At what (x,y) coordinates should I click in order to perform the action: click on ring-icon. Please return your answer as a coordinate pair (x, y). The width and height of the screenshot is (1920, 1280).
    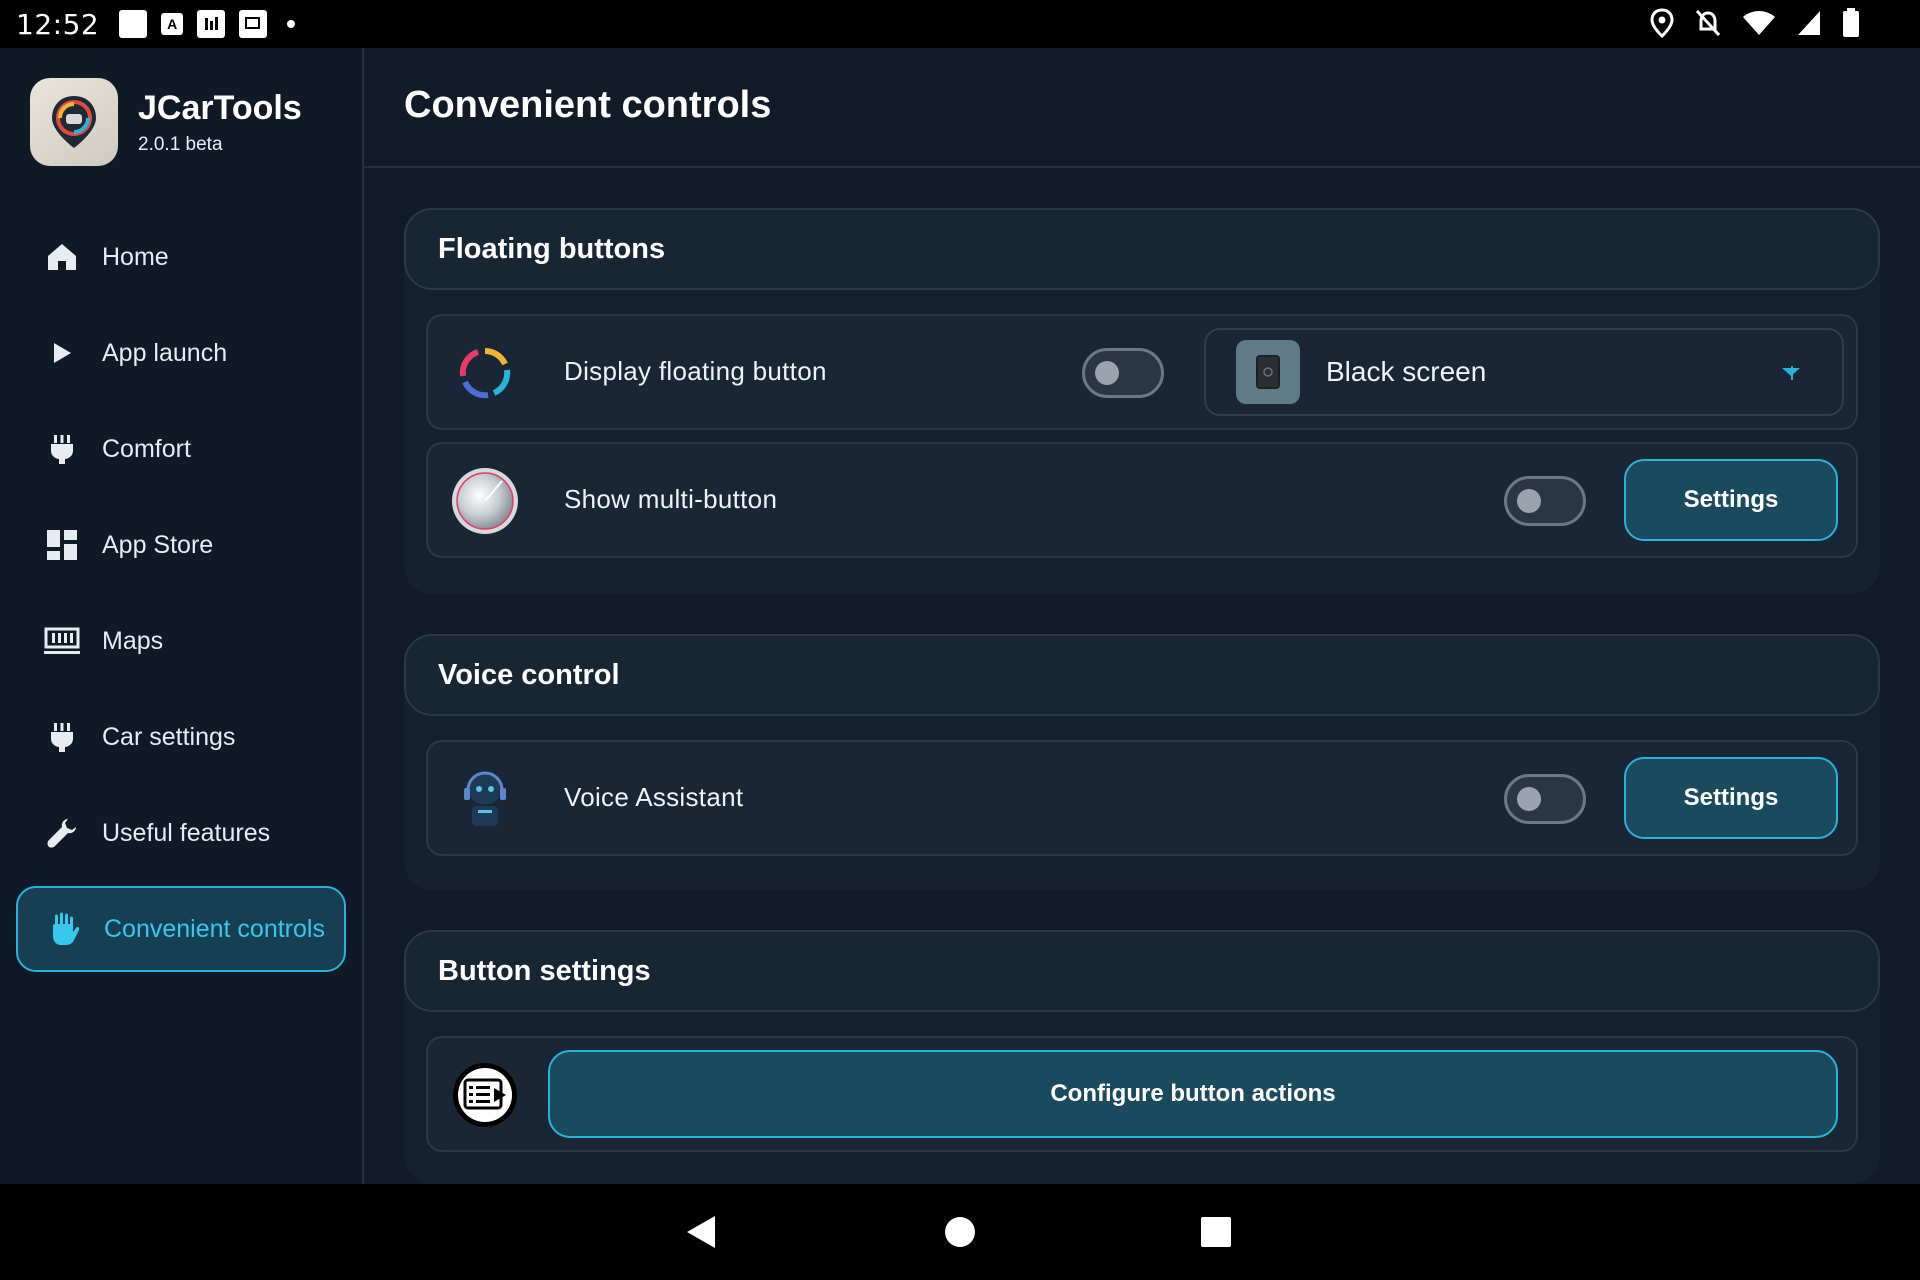
    Looking at the image, I should click on (485, 373).